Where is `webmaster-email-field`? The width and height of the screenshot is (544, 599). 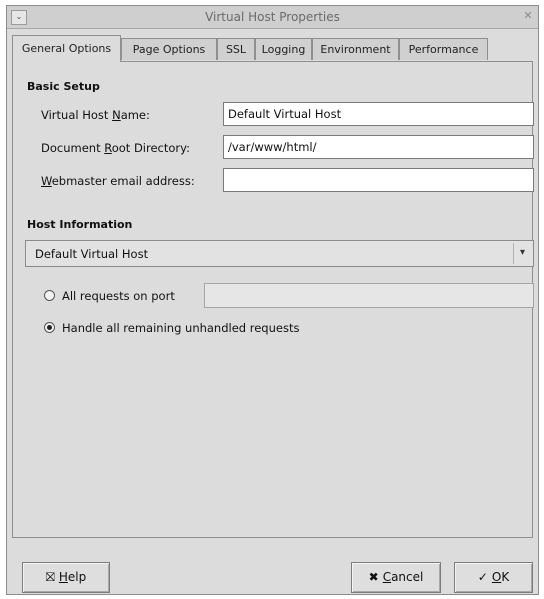
webmaster-email-field is located at coordinates (378, 180).